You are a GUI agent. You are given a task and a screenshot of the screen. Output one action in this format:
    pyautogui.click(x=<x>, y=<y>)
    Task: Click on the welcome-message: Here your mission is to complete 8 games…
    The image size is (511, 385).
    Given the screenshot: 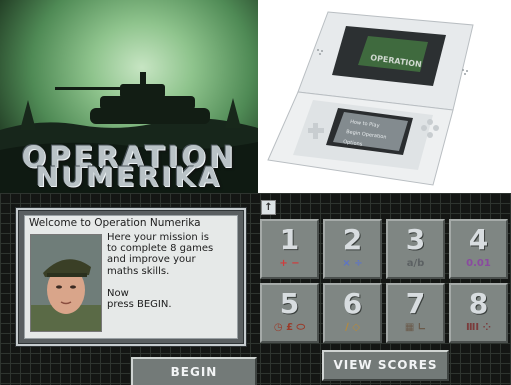 What is the action you would take?
    pyautogui.click(x=160, y=271)
    